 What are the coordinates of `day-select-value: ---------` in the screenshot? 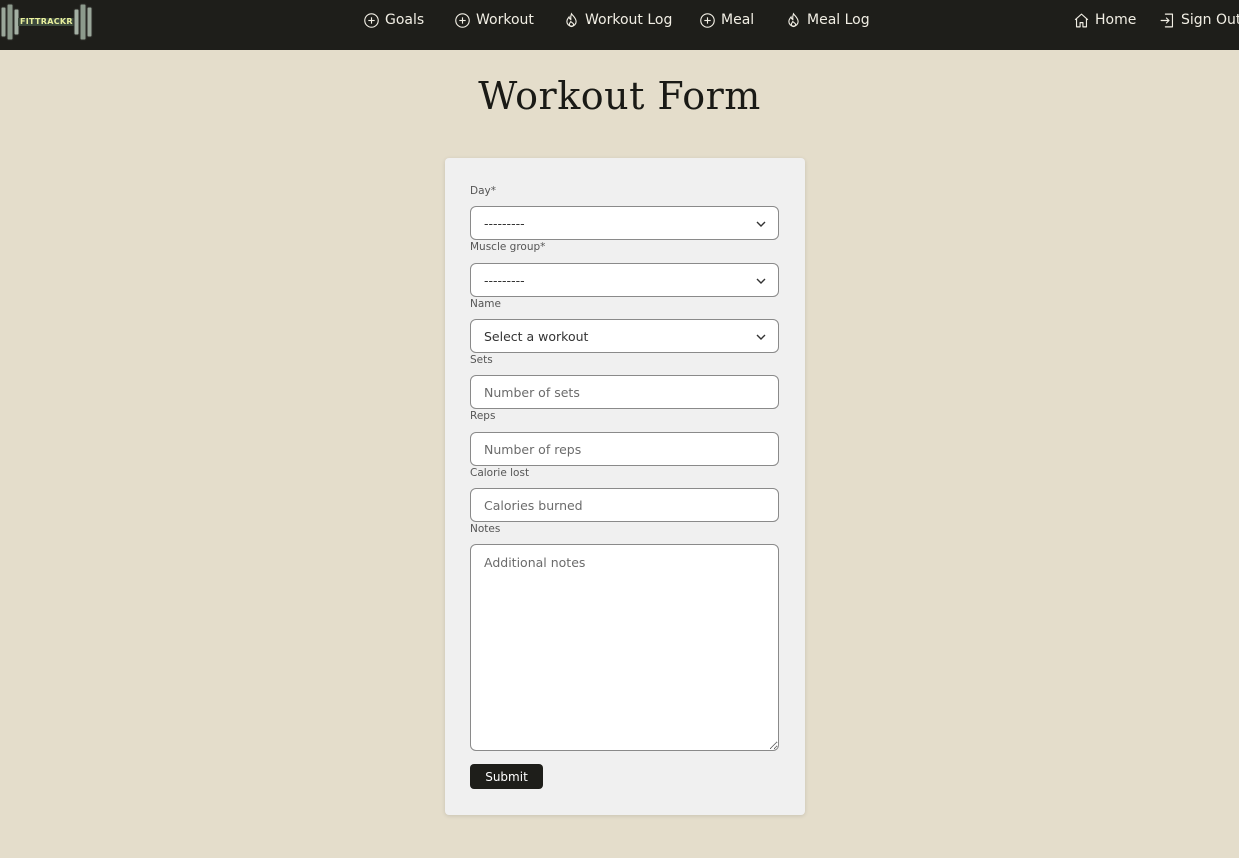 It's located at (504, 223).